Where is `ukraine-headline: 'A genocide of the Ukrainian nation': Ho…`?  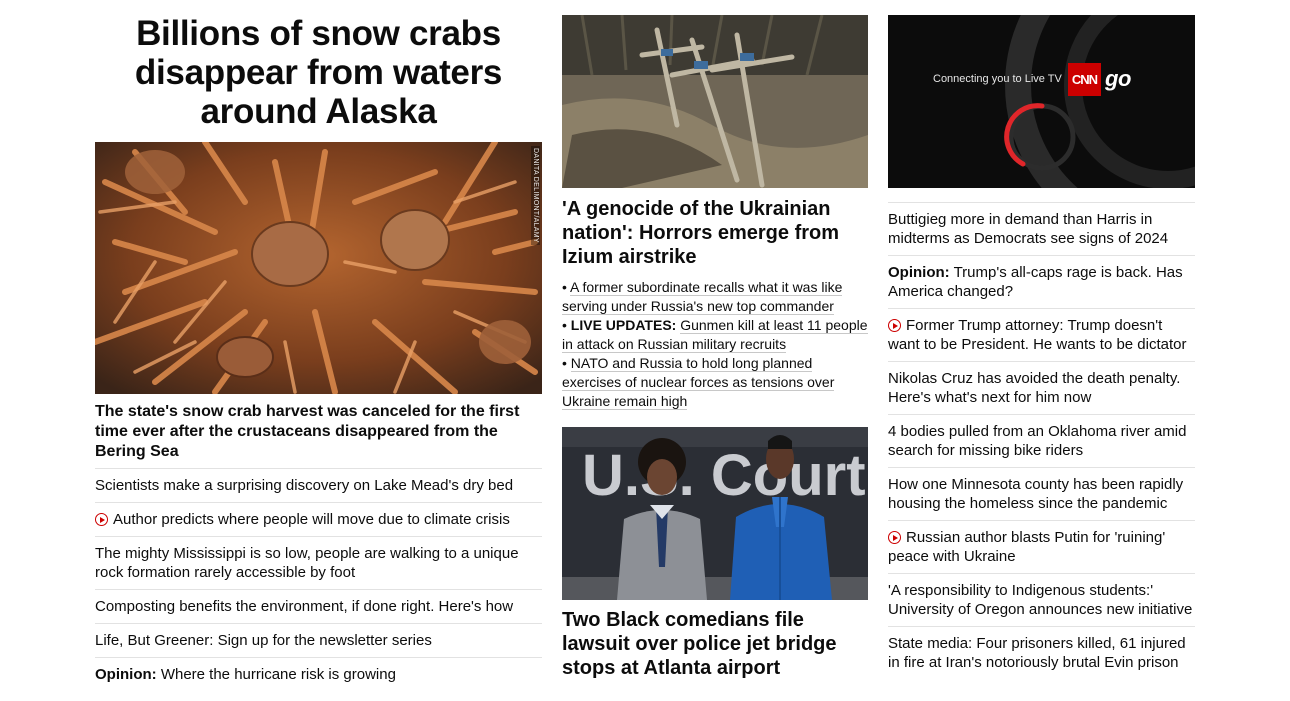 ukraine-headline: 'A genocide of the Ukrainian nation': Ho… is located at coordinates (715, 233).